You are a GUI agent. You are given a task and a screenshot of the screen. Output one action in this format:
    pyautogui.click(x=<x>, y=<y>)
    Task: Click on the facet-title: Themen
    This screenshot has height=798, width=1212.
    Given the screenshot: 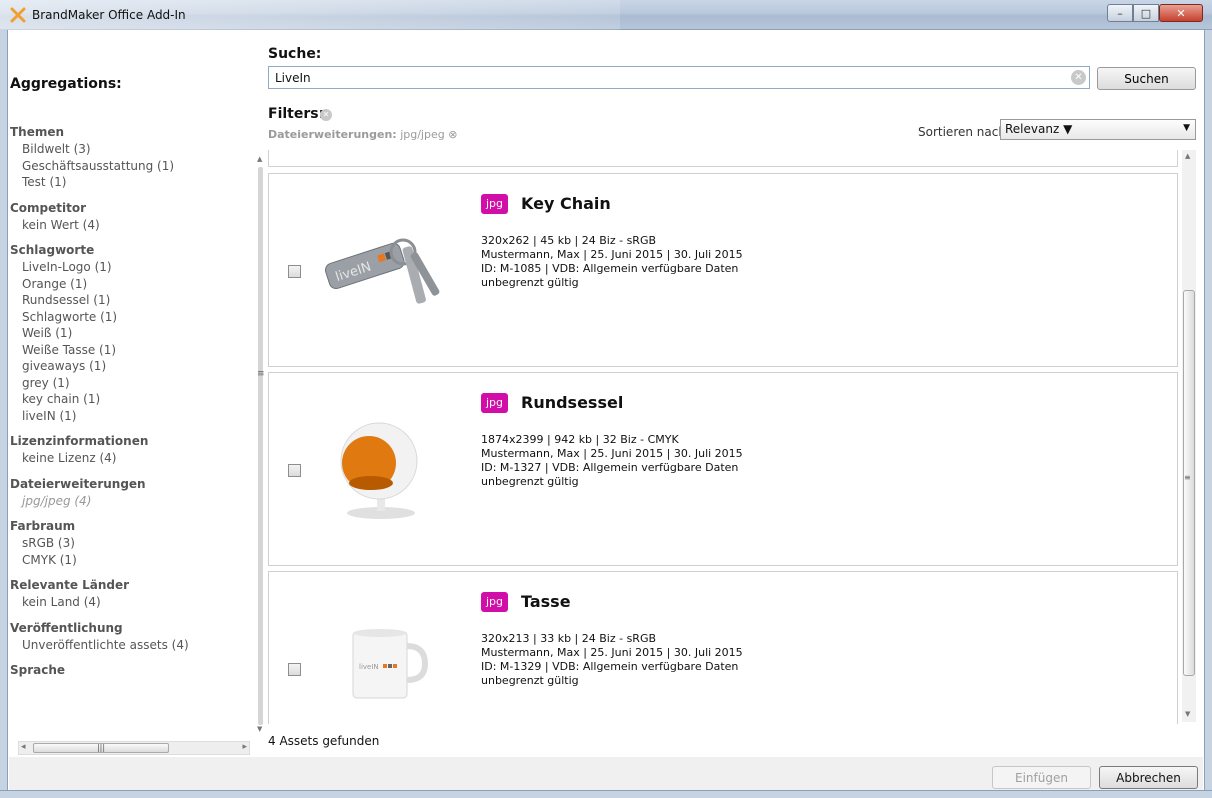 What is the action you would take?
    pyautogui.click(x=37, y=132)
    